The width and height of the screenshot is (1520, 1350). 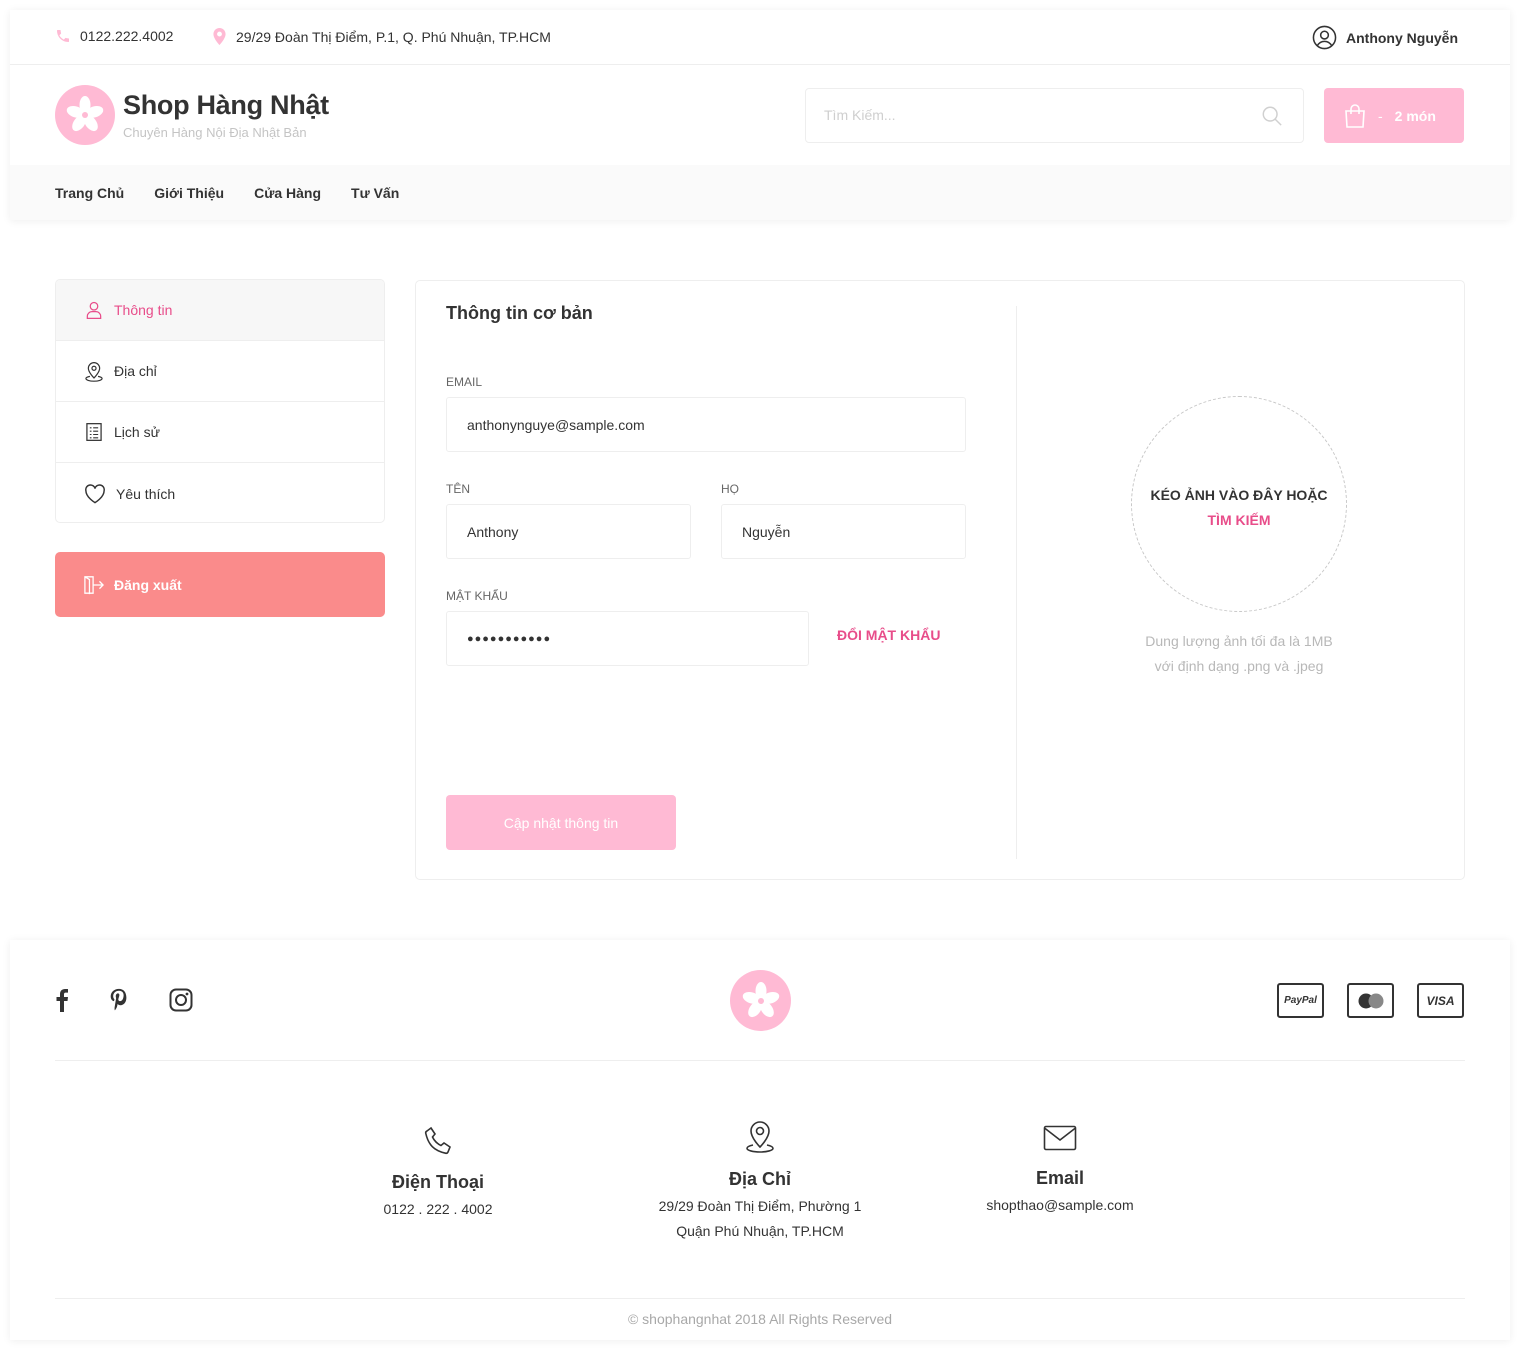 I want to click on cart-count: 2 món, so click(x=1415, y=115).